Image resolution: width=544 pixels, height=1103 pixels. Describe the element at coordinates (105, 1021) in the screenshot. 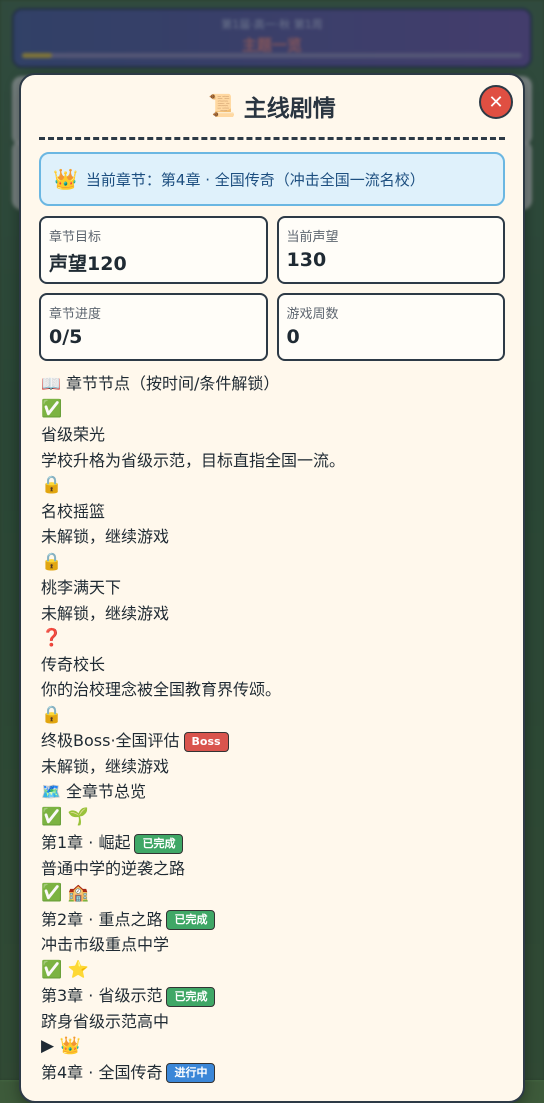

I see `chapter-desc: 跻身省级示范高中` at that location.